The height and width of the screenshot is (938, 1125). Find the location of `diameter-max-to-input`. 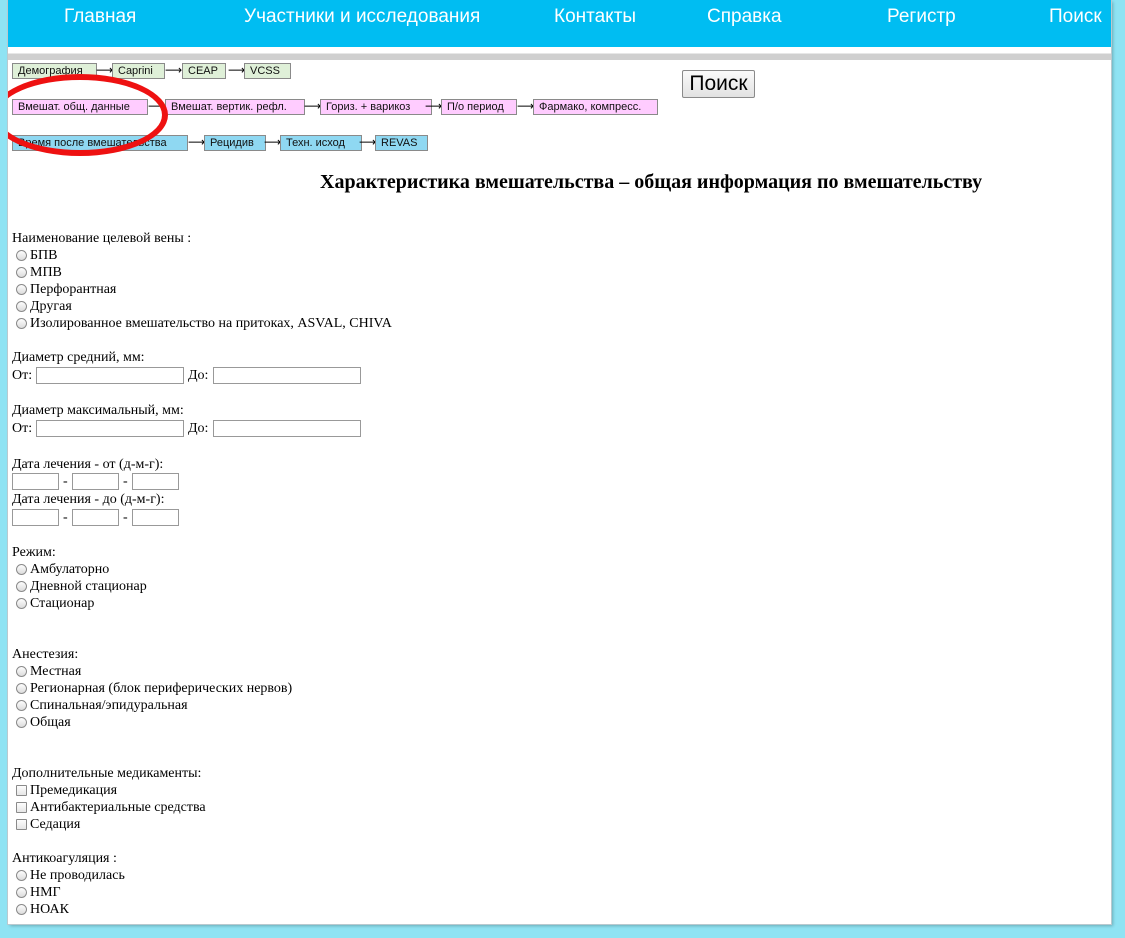

diameter-max-to-input is located at coordinates (287, 428).